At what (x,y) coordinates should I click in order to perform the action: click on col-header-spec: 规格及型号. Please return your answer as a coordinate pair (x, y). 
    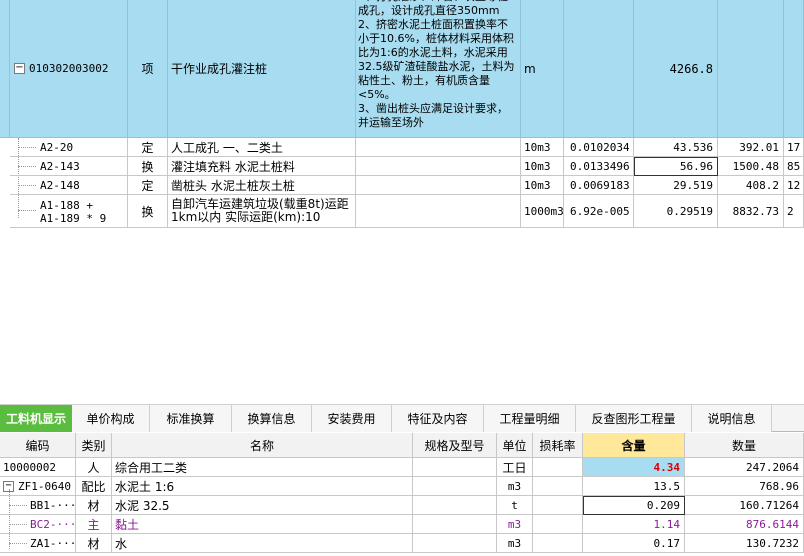
    Looking at the image, I should click on (455, 445).